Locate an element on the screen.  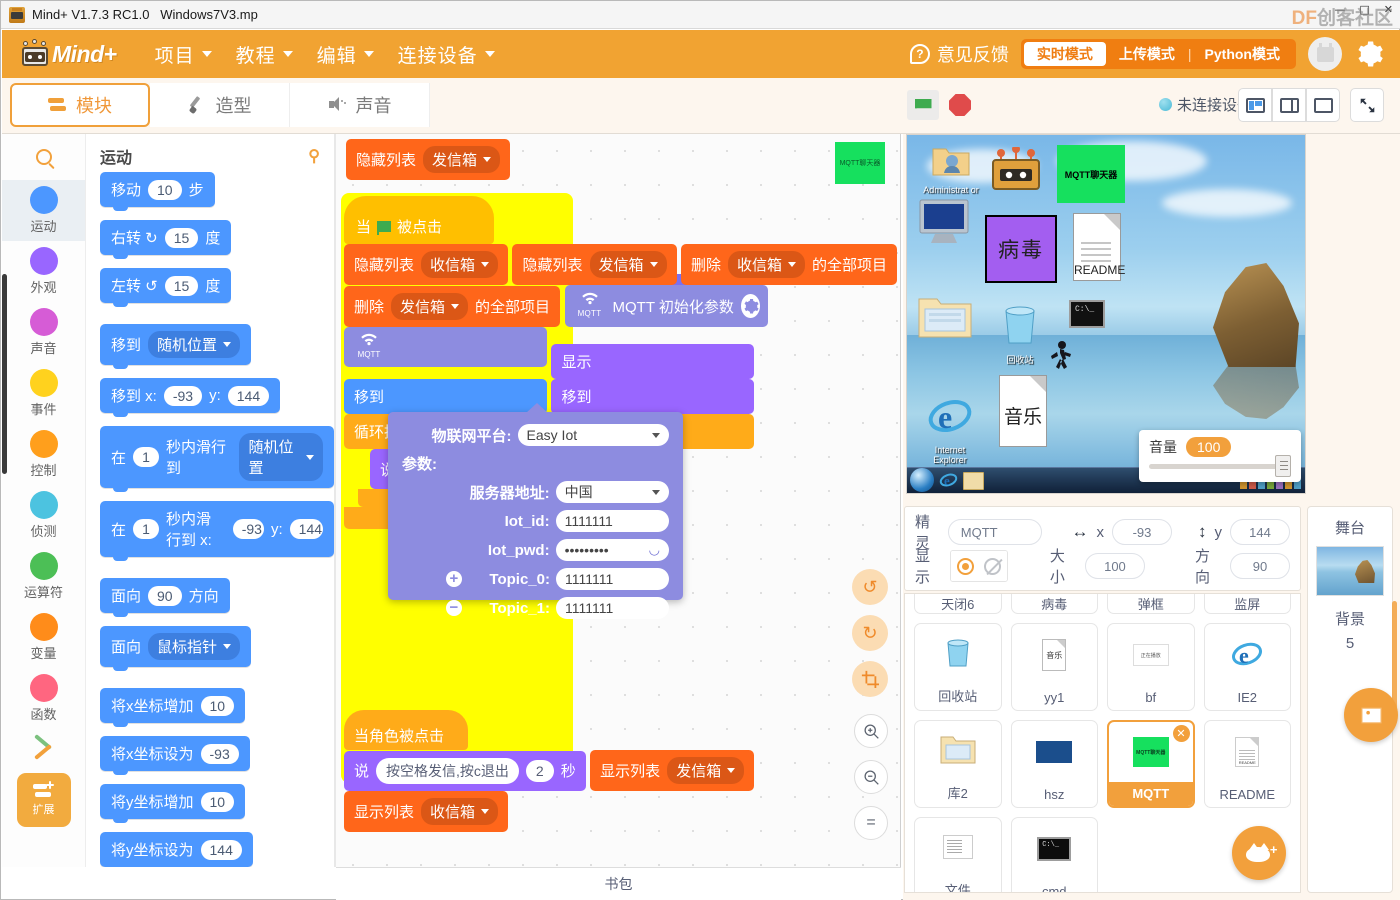
palette-scrollbar is located at coordinates (4, 374).